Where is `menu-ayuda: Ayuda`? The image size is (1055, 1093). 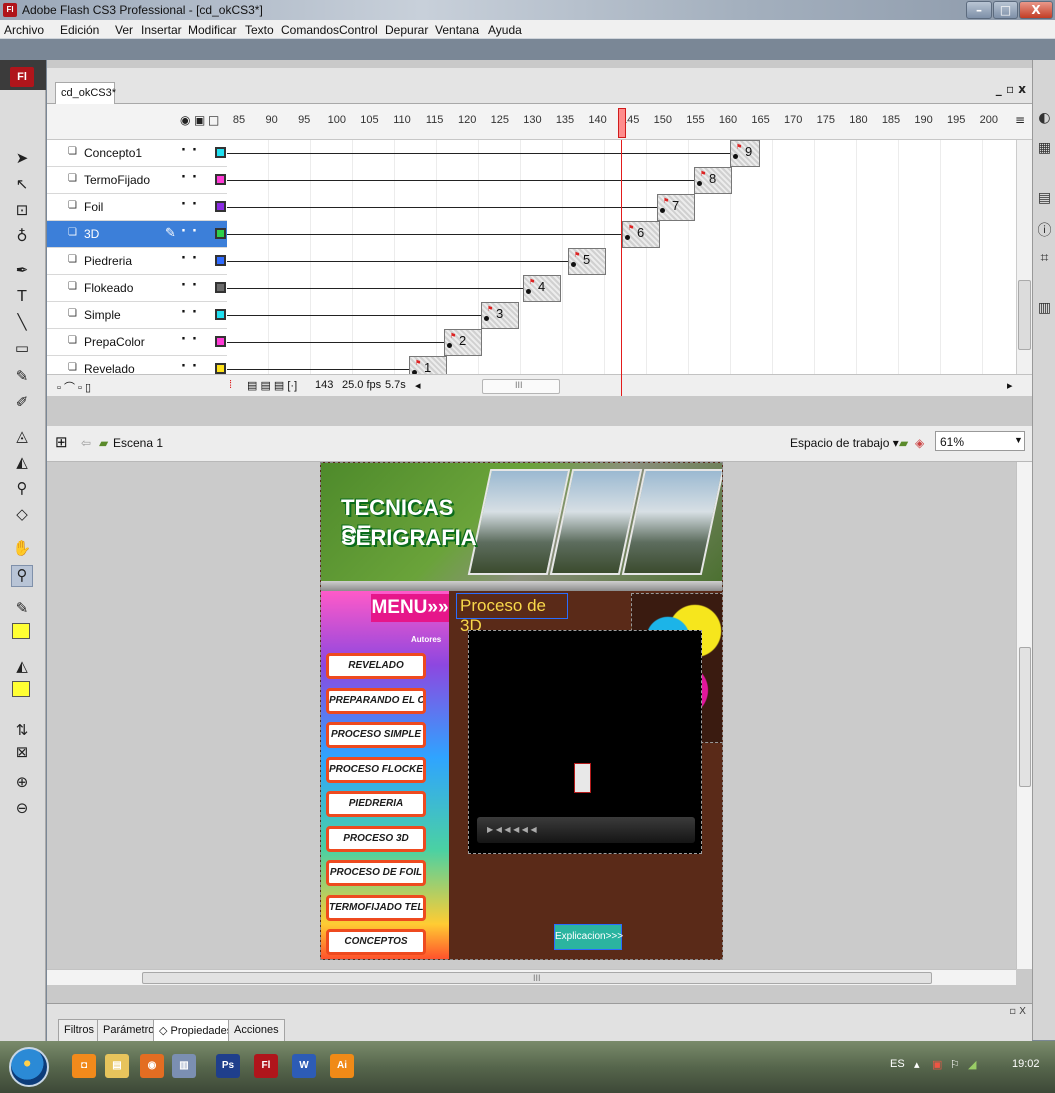 menu-ayuda: Ayuda is located at coordinates (505, 30).